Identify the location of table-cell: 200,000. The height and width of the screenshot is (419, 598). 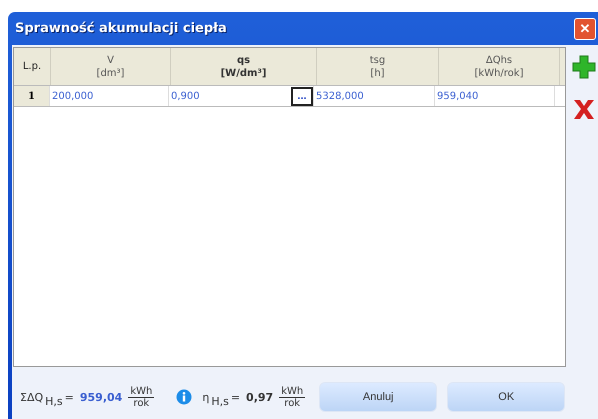
(73, 96).